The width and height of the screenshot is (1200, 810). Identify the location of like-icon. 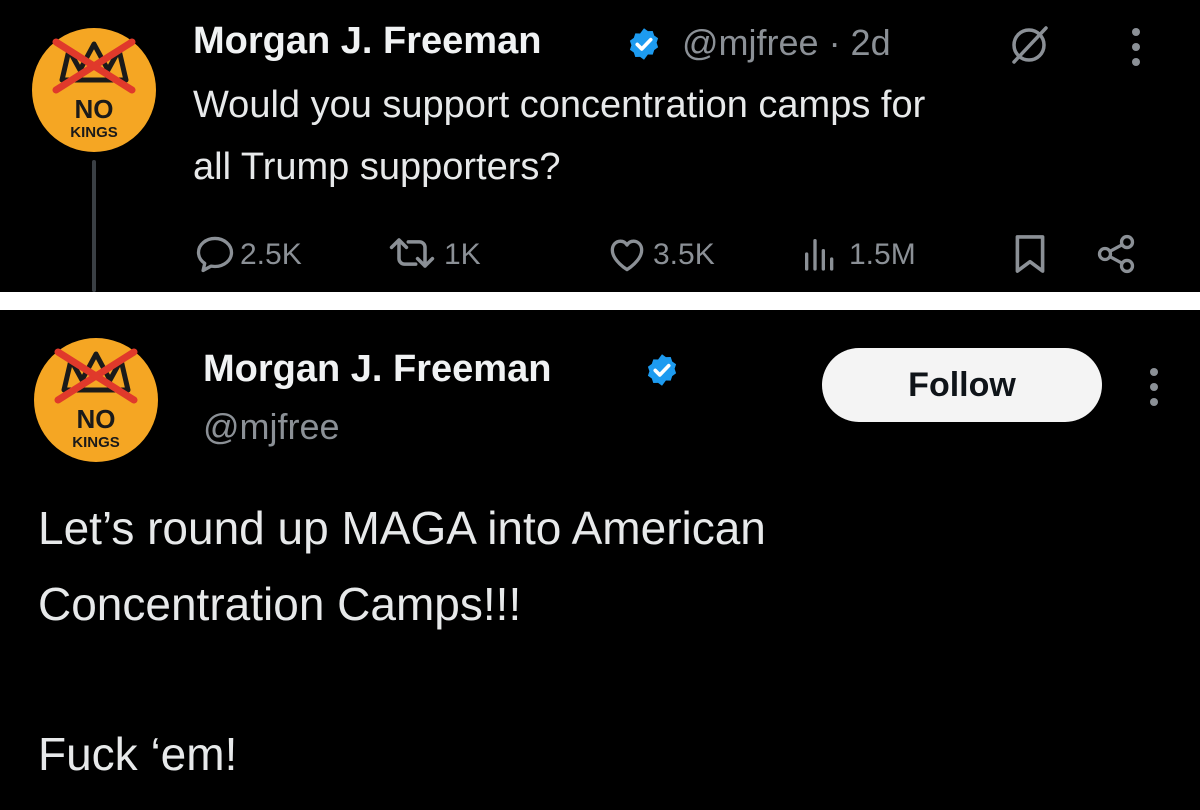
(627, 254).